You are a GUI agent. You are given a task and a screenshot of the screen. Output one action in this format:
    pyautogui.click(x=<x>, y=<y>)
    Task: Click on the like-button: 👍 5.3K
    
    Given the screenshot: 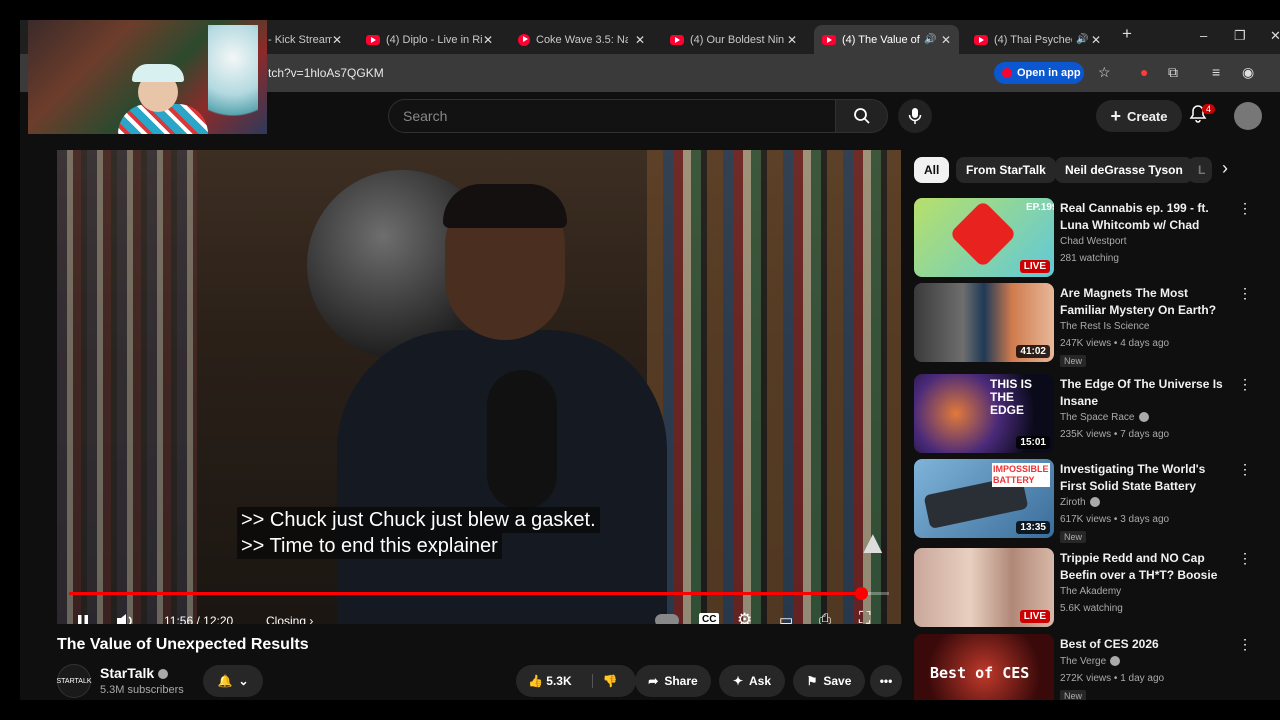 What is the action you would take?
    pyautogui.click(x=550, y=681)
    